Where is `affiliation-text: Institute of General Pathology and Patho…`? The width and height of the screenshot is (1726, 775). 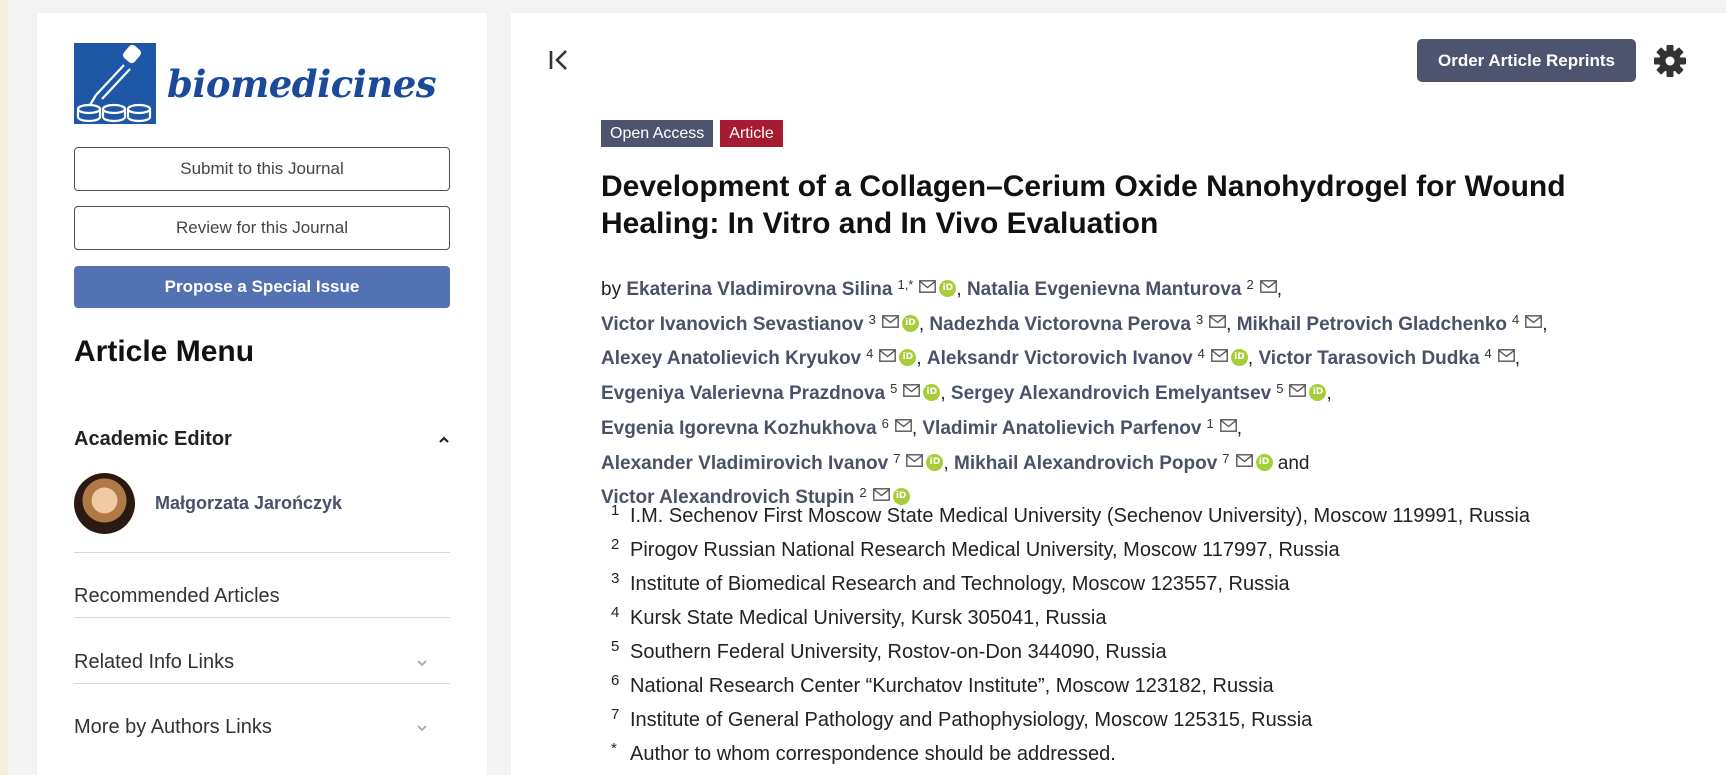 affiliation-text: Institute of General Pathology and Patho… is located at coordinates (971, 720).